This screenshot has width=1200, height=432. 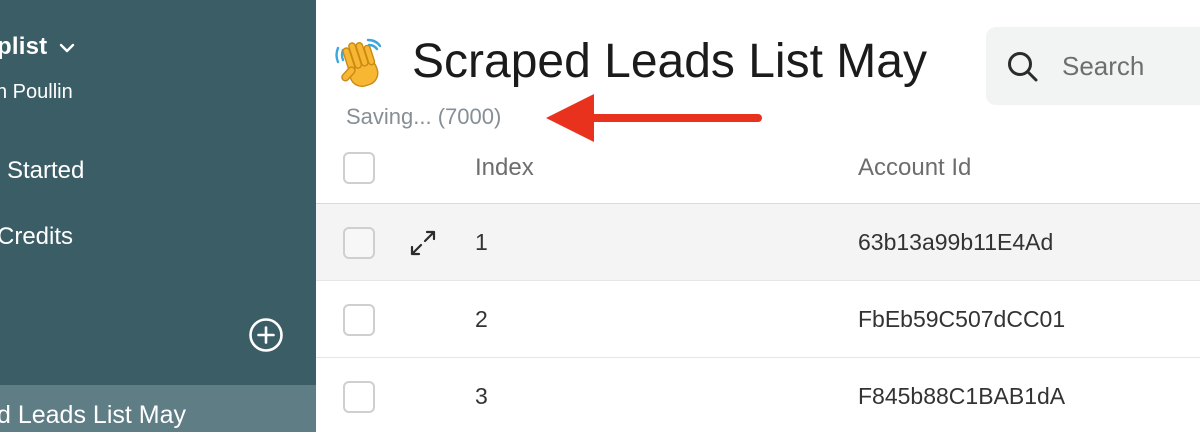 What do you see at coordinates (758, 319) in the screenshot?
I see `table-row: 2 FbEb59C507dCC01` at bounding box center [758, 319].